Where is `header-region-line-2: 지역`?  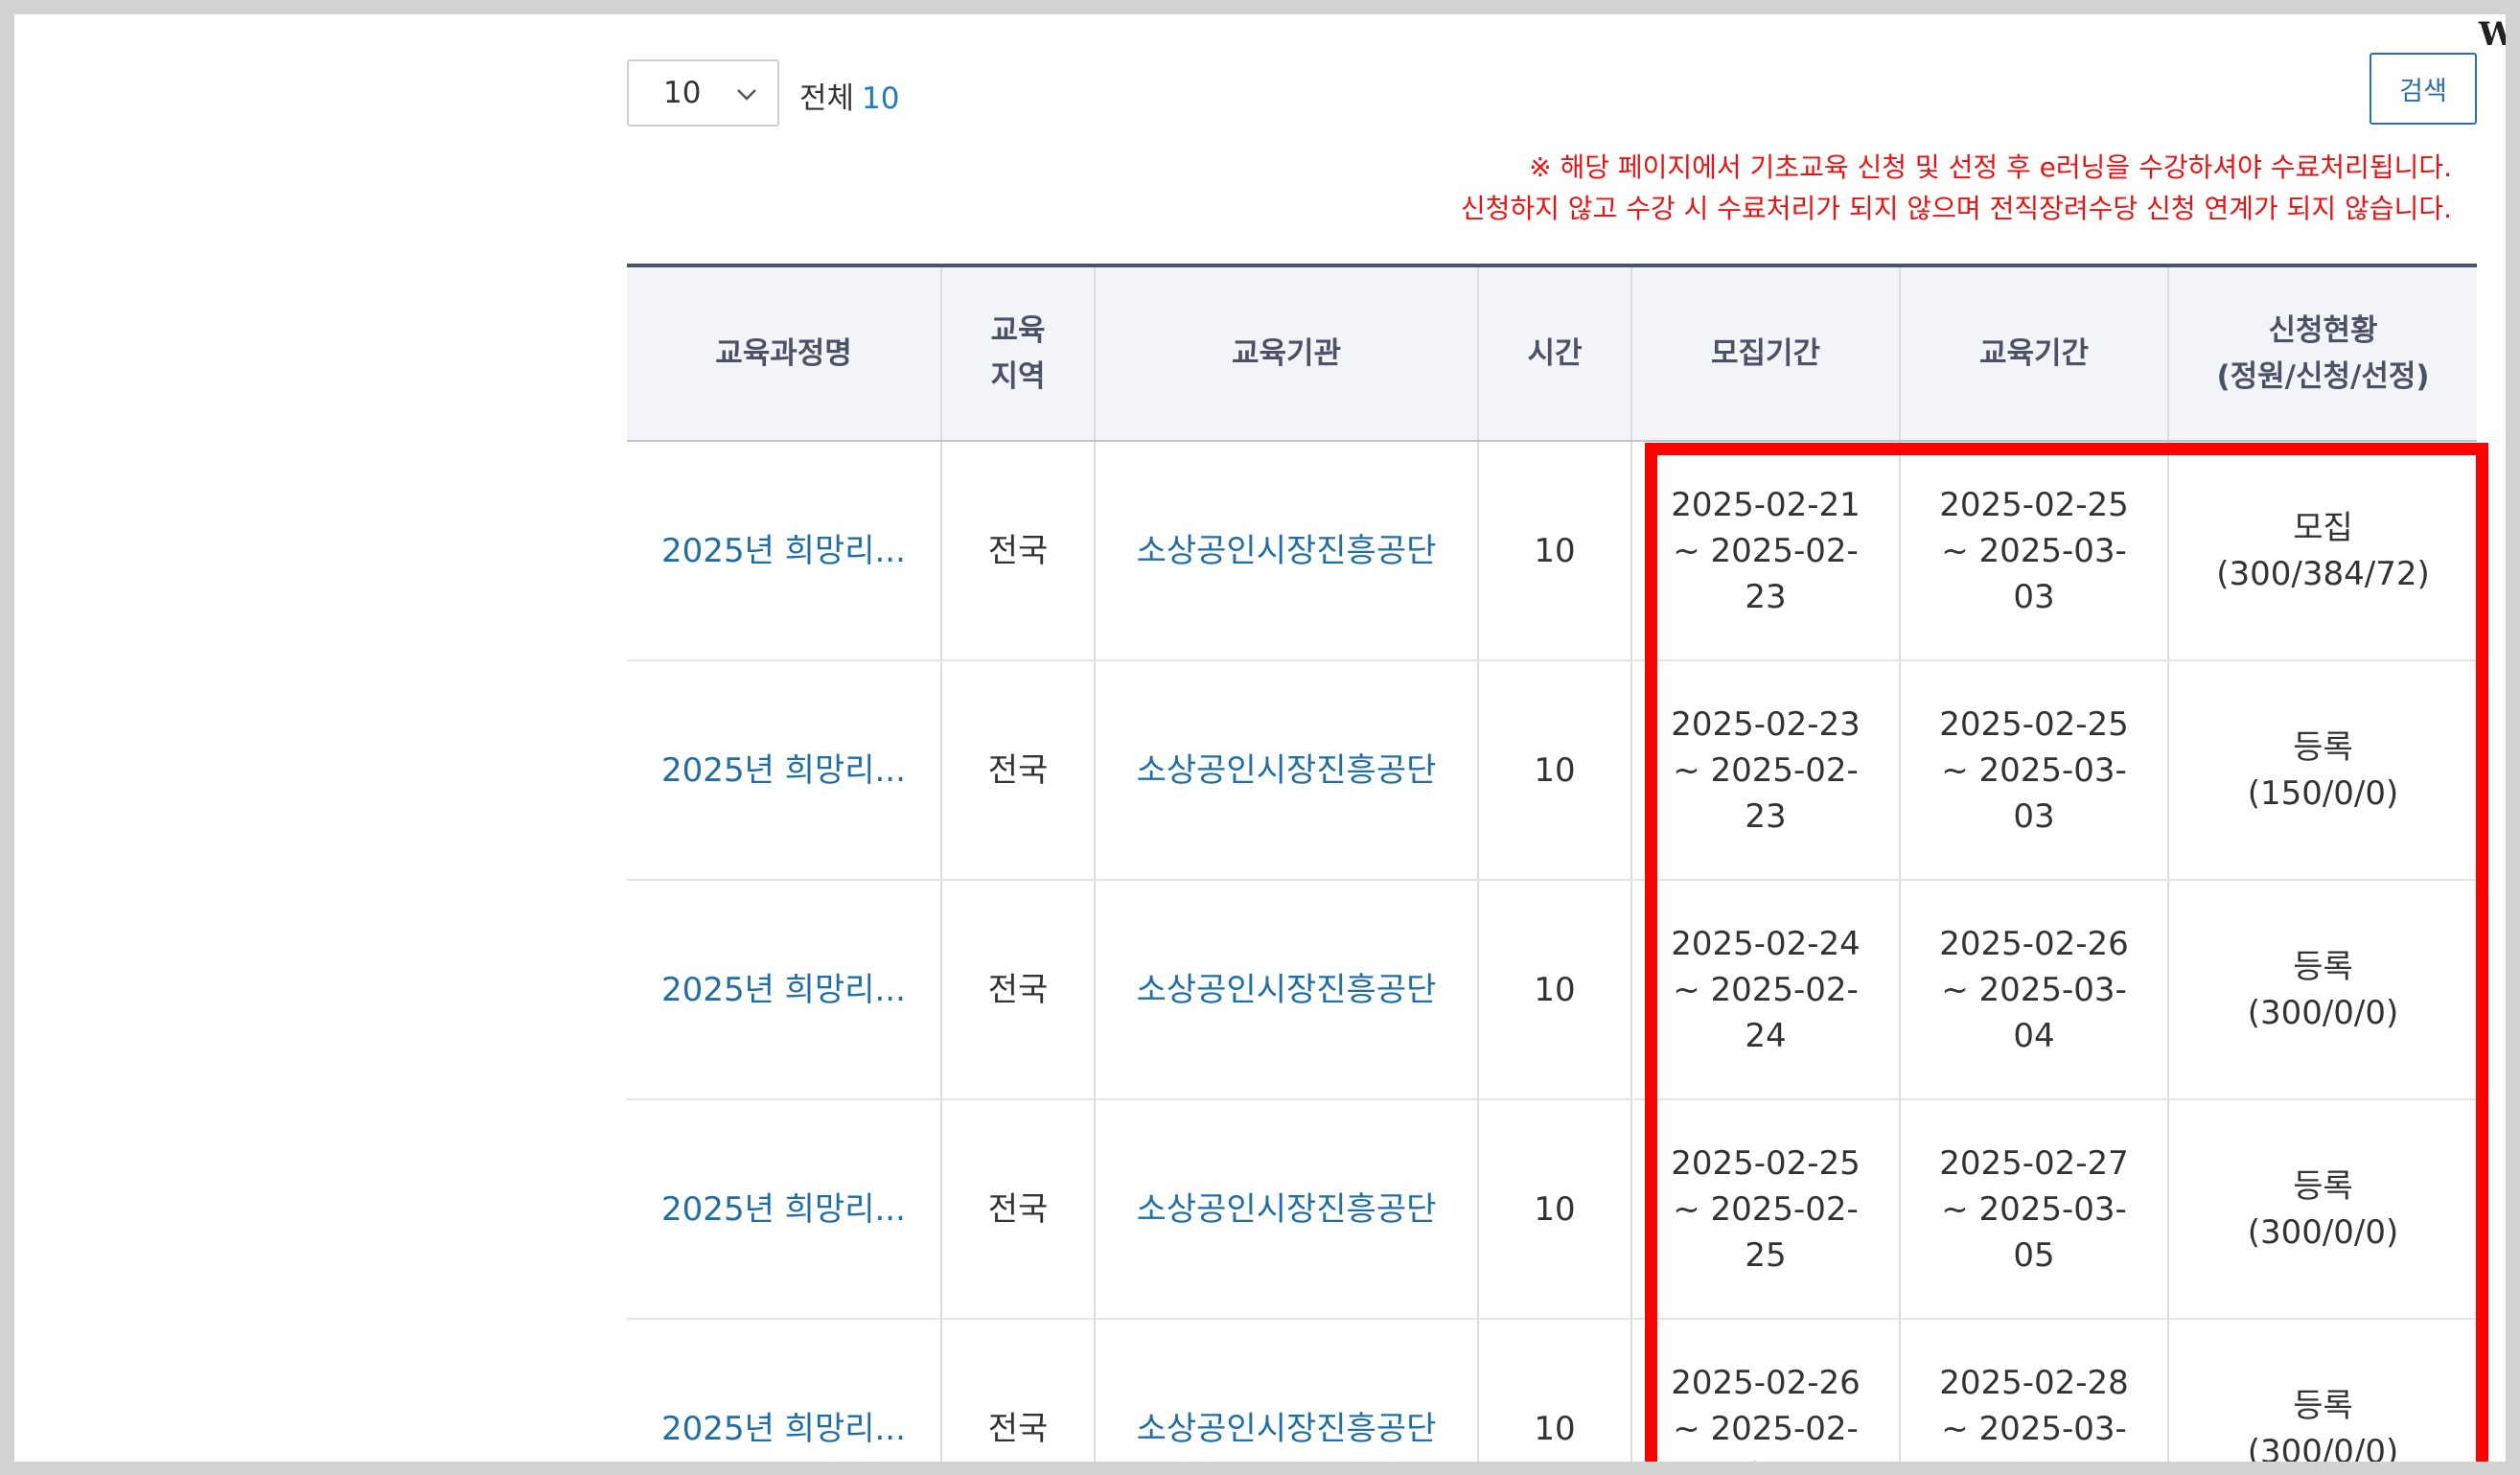
header-region-line-2: 지역 is located at coordinates (1018, 376).